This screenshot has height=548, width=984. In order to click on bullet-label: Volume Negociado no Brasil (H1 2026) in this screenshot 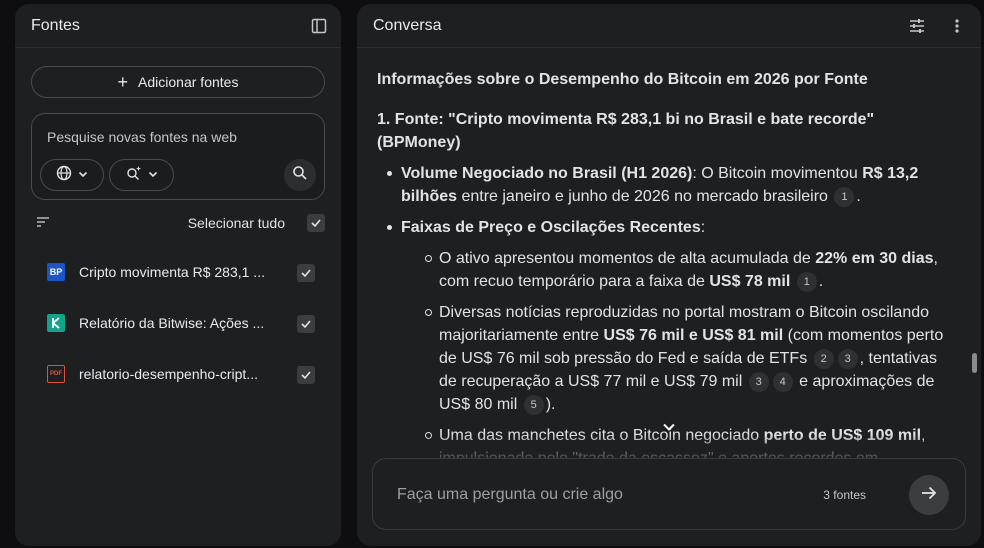, I will do `click(547, 173)`.